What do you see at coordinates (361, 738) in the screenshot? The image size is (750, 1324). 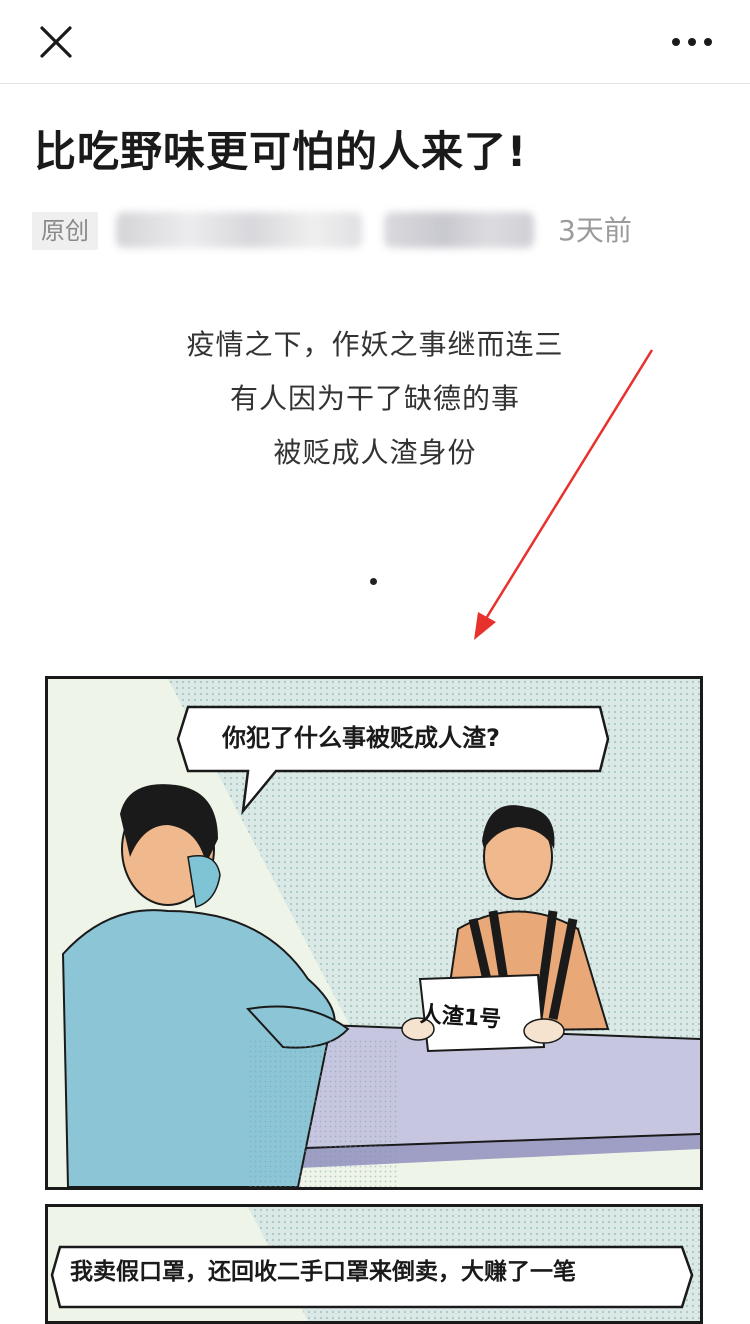 I see `speech-bubble-question: 你犯了什么事被贬成人渣?` at bounding box center [361, 738].